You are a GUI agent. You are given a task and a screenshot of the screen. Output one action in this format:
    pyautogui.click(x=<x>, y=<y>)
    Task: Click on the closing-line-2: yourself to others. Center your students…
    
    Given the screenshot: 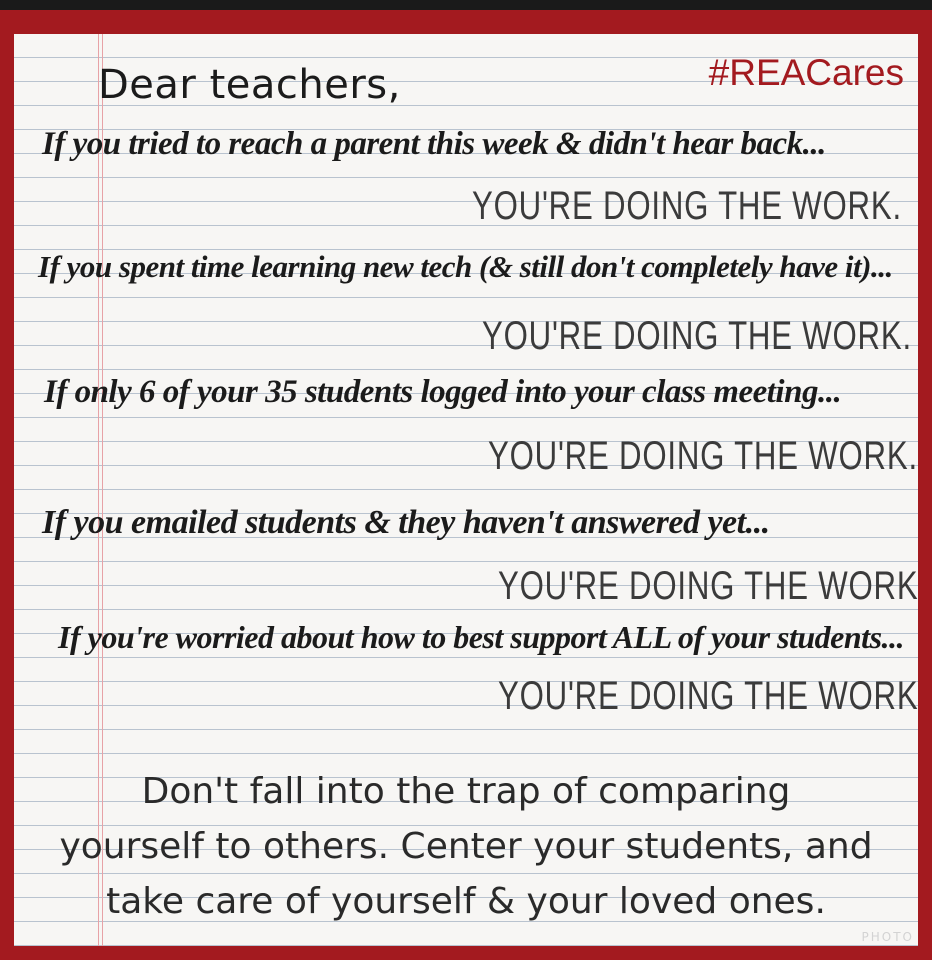 What is the action you would take?
    pyautogui.click(x=466, y=846)
    